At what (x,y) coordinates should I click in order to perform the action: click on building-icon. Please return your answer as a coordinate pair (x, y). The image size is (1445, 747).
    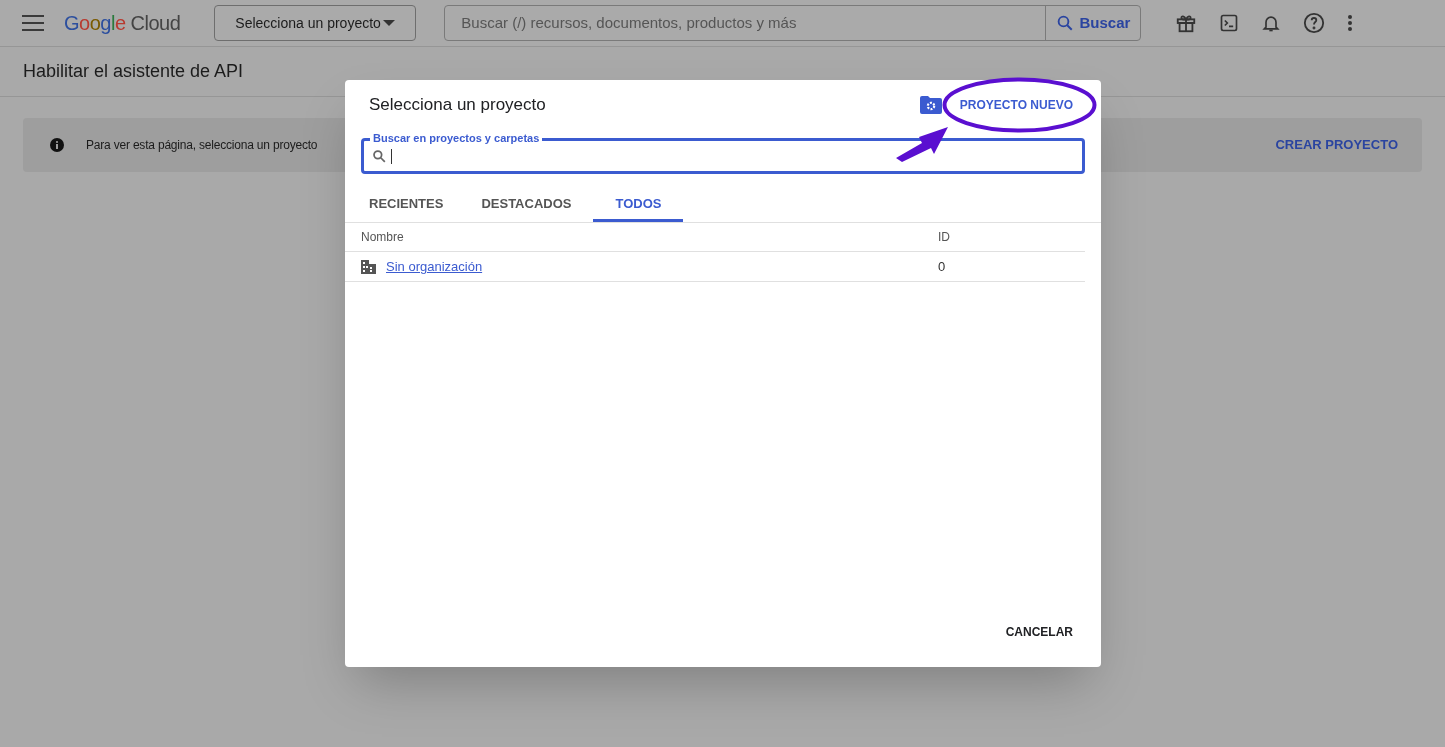
    Looking at the image, I should click on (368, 266).